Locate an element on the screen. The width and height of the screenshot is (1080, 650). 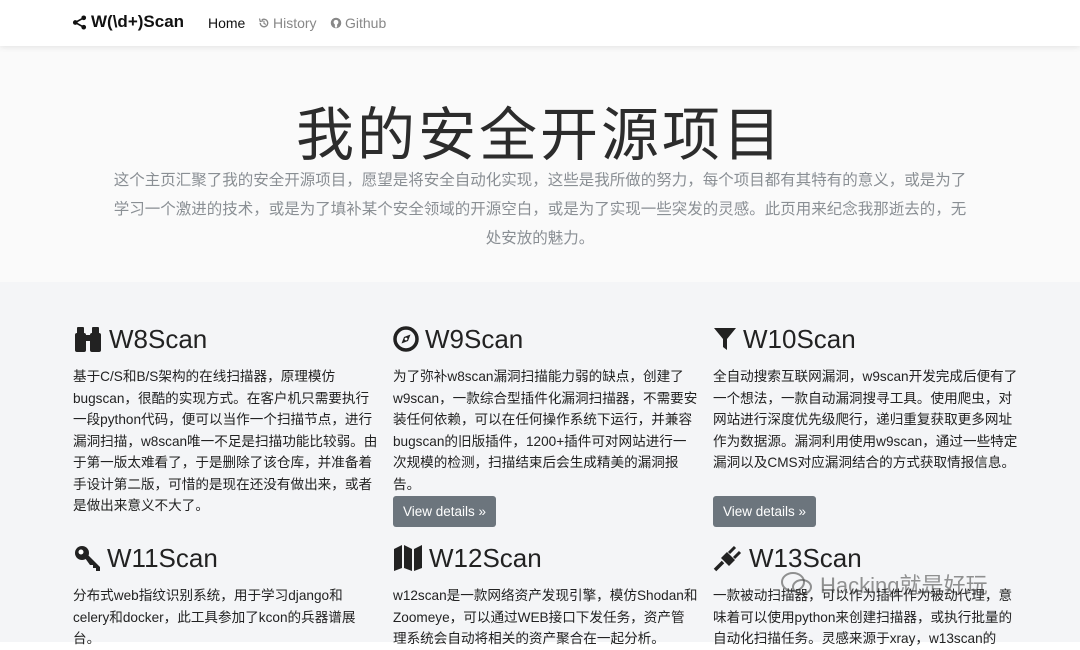
history-icon is located at coordinates (263, 23).